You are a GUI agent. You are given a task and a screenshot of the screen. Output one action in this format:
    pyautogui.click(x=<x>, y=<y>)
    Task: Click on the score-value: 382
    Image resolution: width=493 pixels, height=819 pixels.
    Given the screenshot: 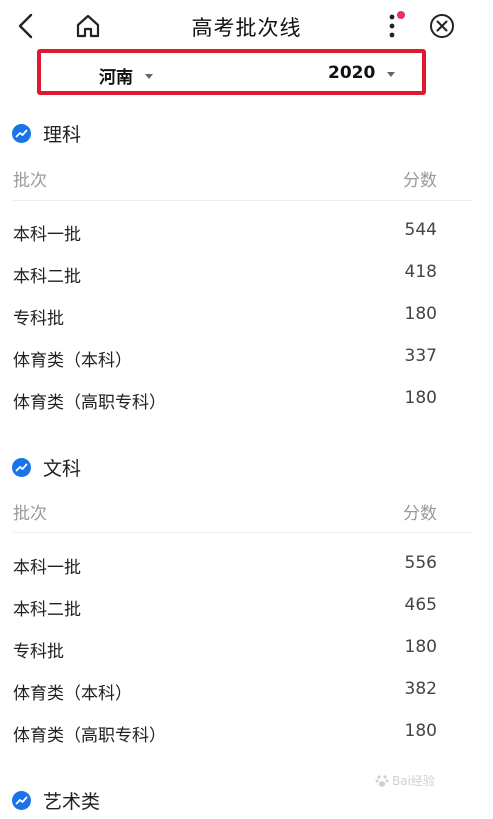 What is the action you would take?
    pyautogui.click(x=420, y=689)
    